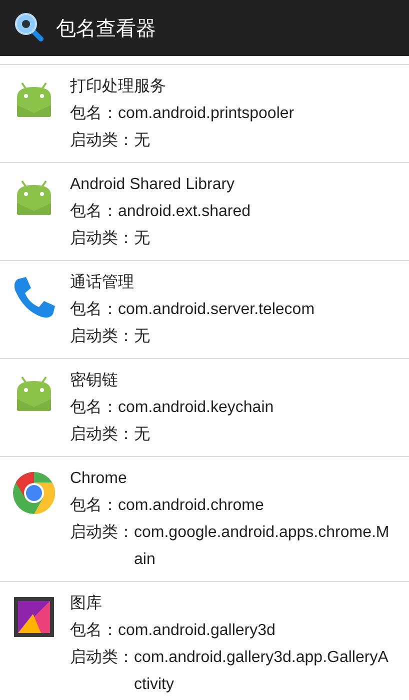 The image size is (409, 700). Describe the element at coordinates (94, 380) in the screenshot. I see `app-name: 密钥链` at that location.